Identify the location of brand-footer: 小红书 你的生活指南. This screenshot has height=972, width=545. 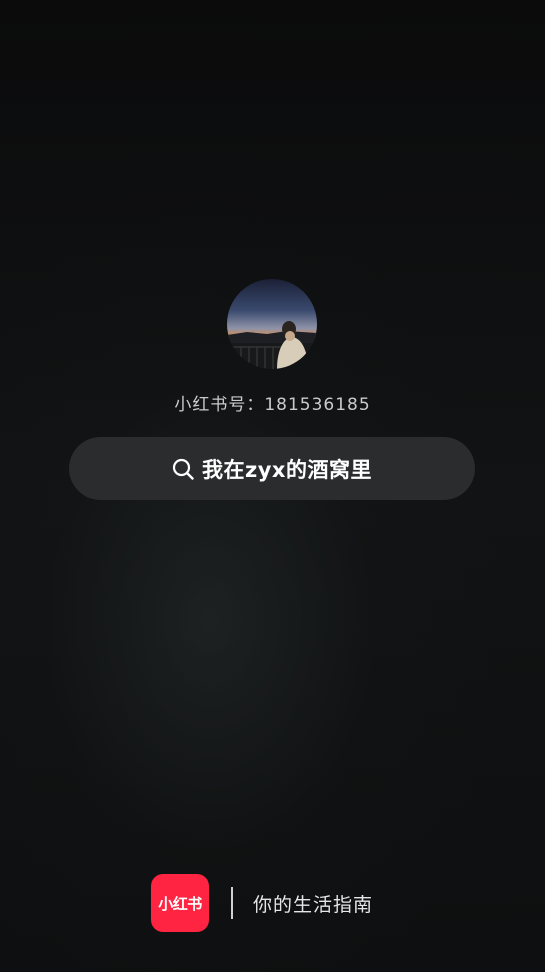
(262, 903).